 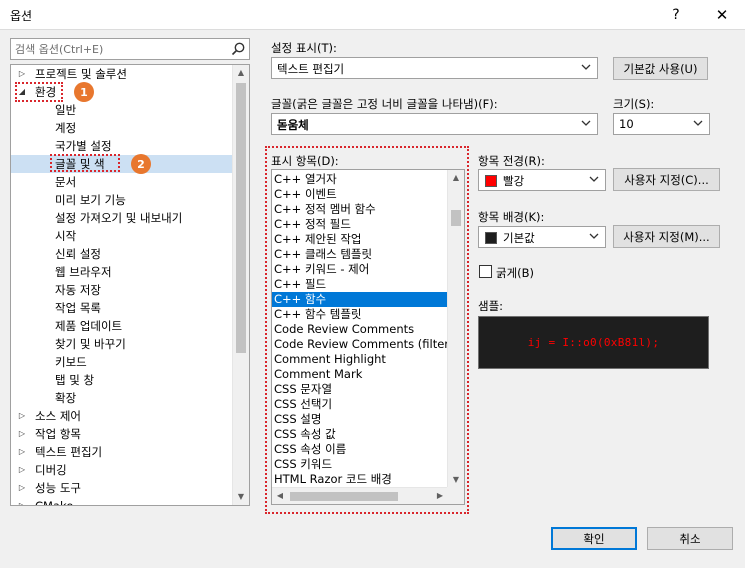 I want to click on tree-item-label: 성능 도구, so click(x=58, y=488).